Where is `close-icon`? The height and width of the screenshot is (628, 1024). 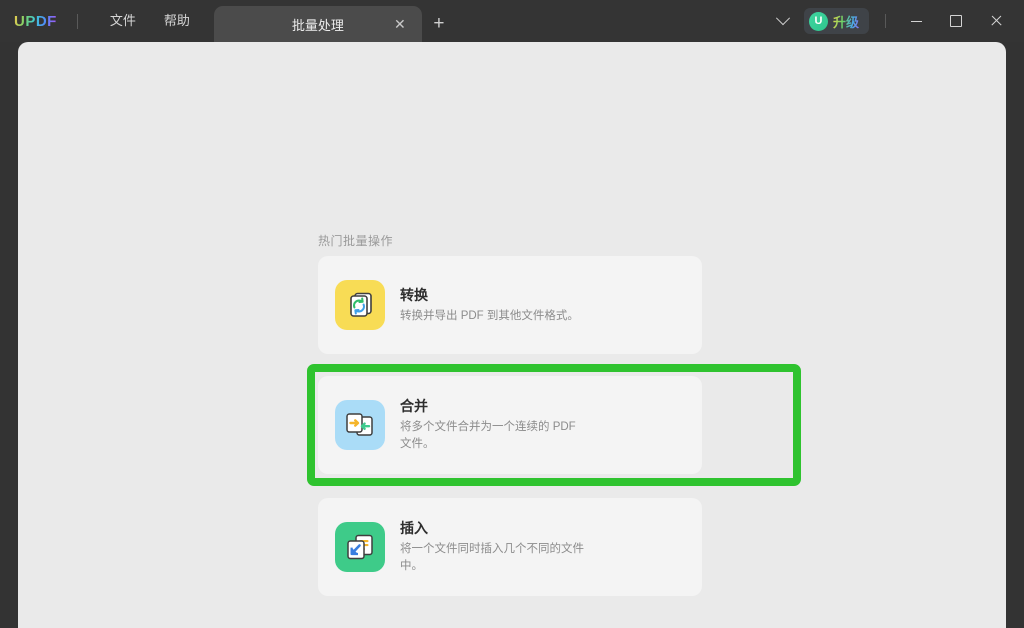 close-icon is located at coordinates (996, 21).